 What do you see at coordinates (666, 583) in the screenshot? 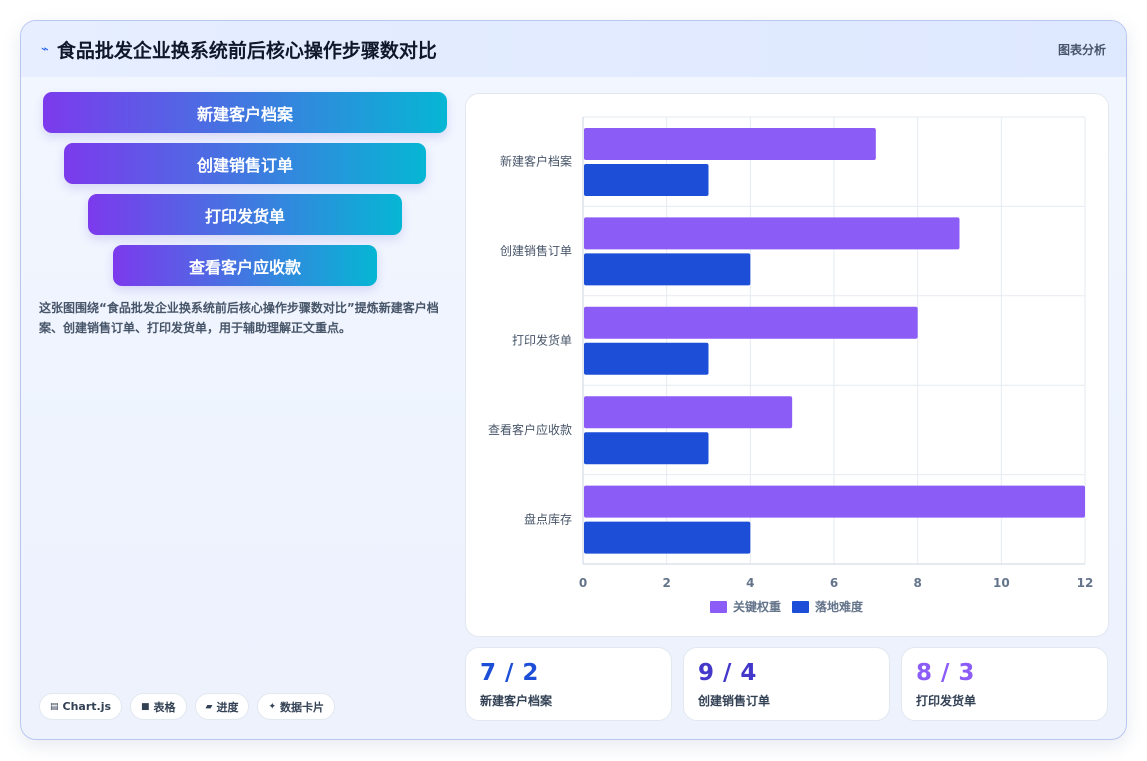
I see `x-tick-label: 2` at bounding box center [666, 583].